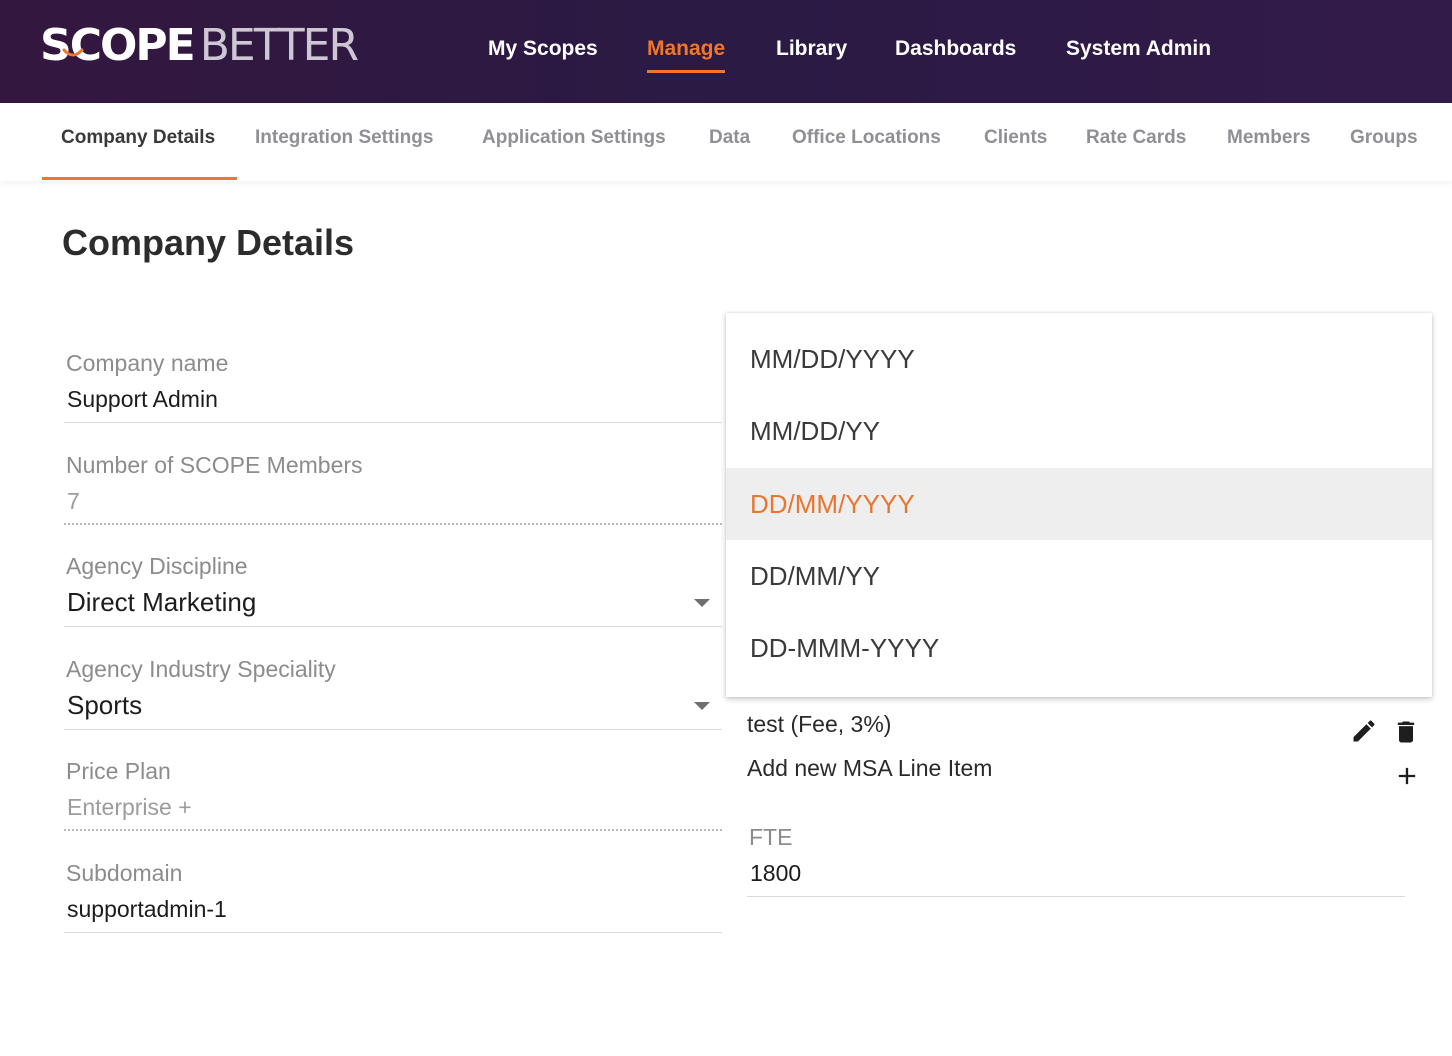  I want to click on date-format-option: MM/DD/YYYY, so click(1079, 359).